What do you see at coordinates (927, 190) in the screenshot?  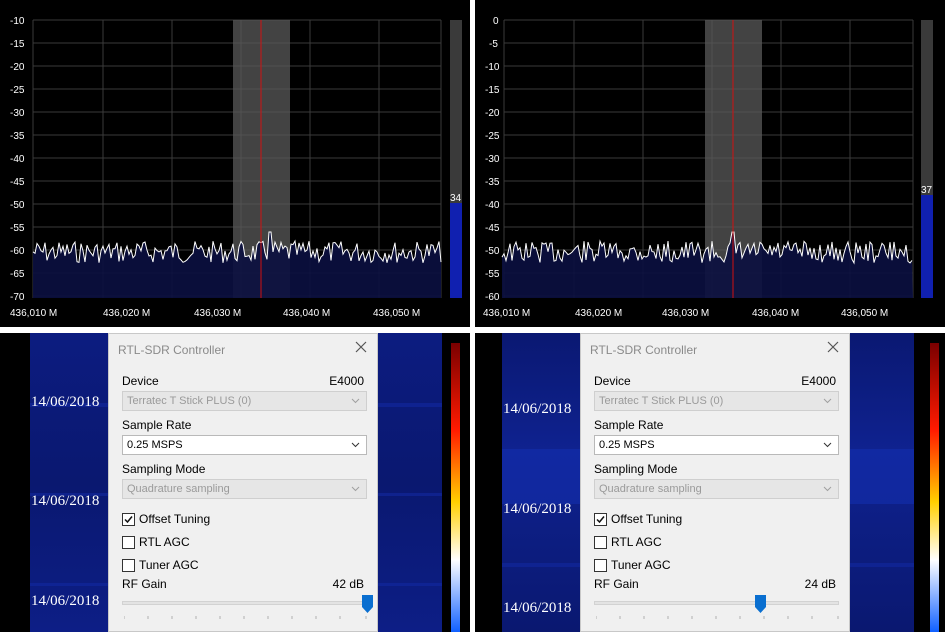 I see `level-meter-value: 37` at bounding box center [927, 190].